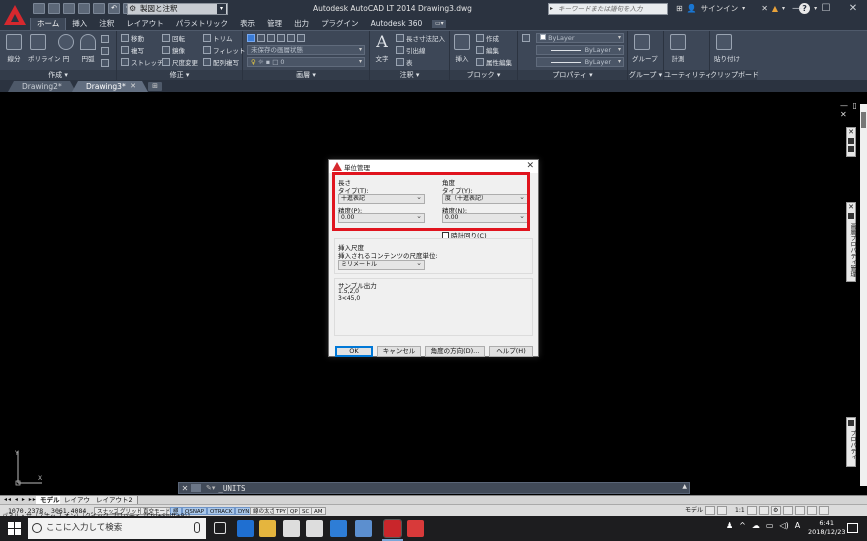 The image size is (867, 541). I want to click on tab-output: 出力, so click(301, 24).